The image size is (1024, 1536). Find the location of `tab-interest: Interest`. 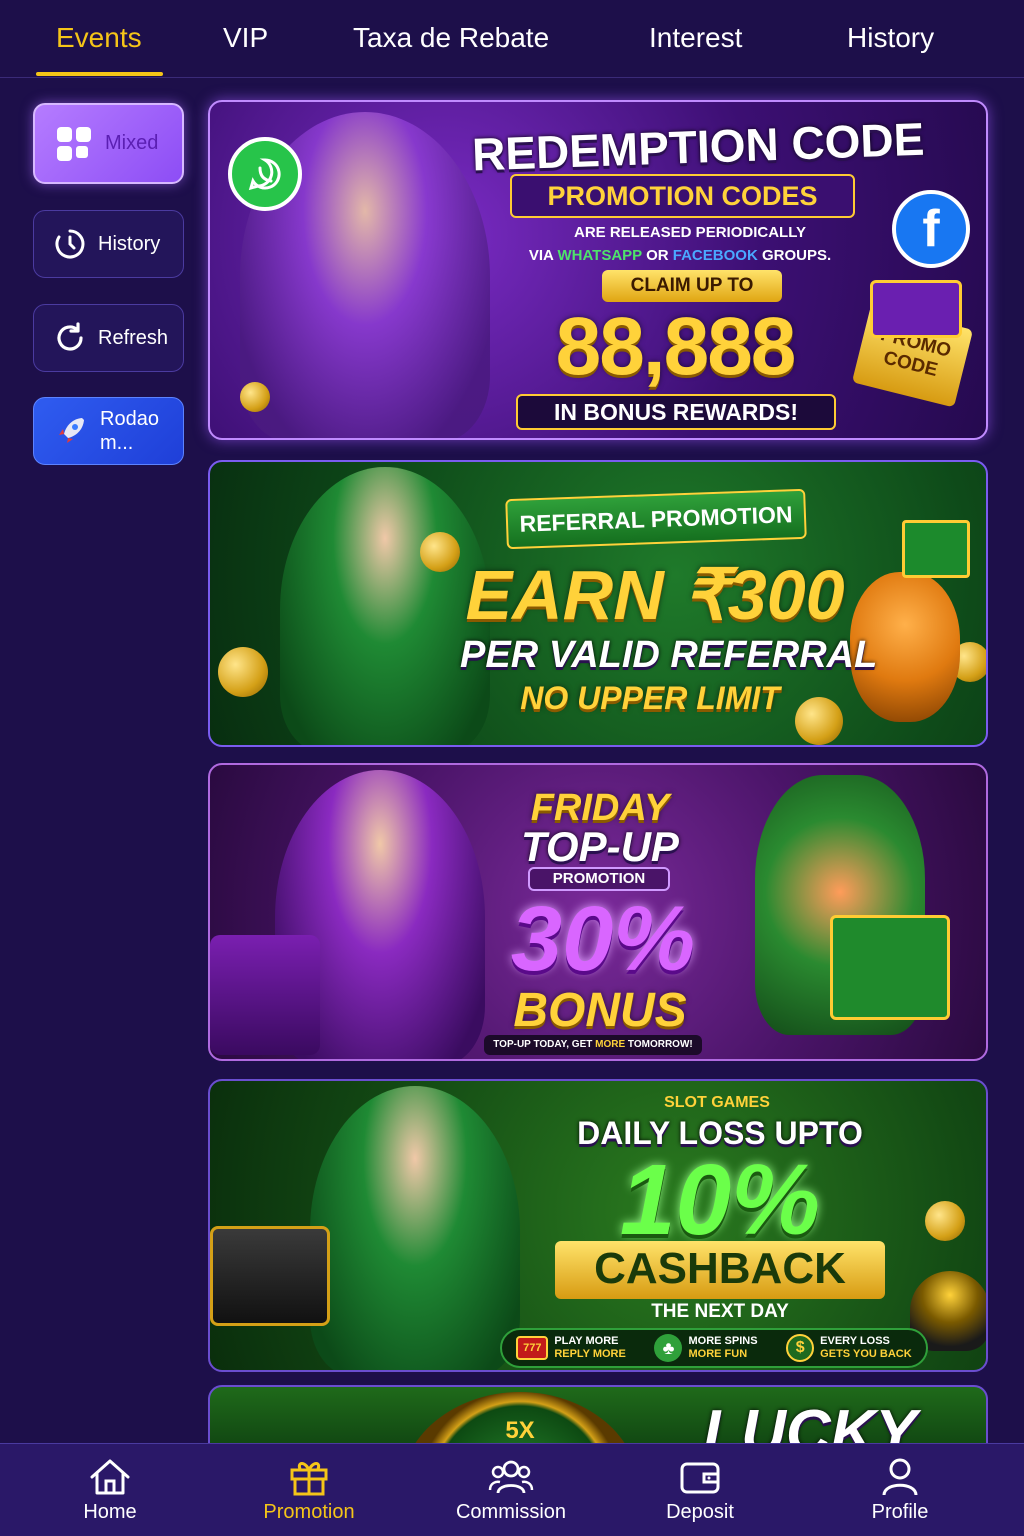

tab-interest: Interest is located at coordinates (695, 38).